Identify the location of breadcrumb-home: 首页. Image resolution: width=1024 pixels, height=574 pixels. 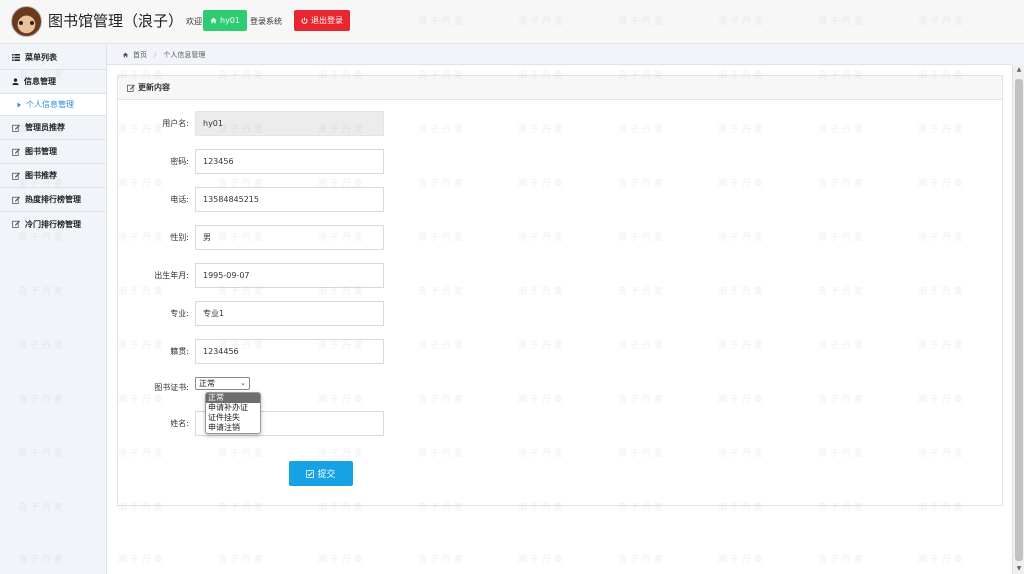
(140, 55).